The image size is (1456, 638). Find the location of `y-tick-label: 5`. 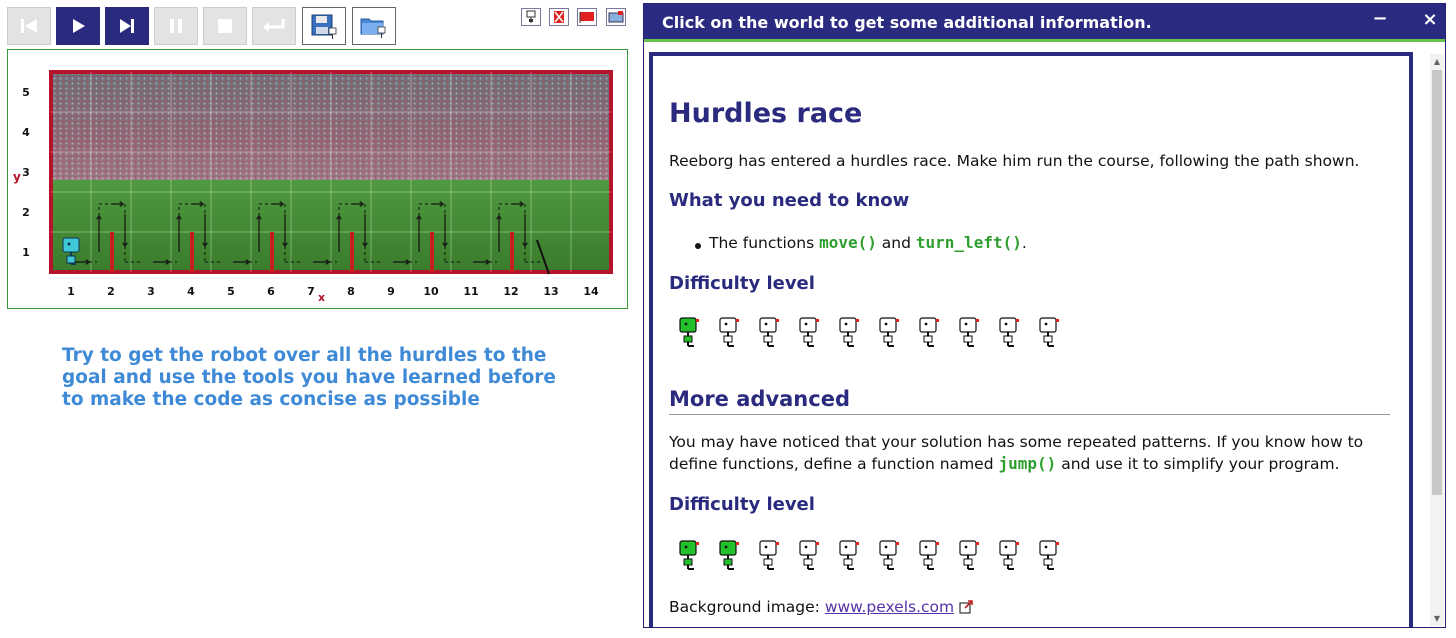

y-tick-label: 5 is located at coordinates (26, 92).